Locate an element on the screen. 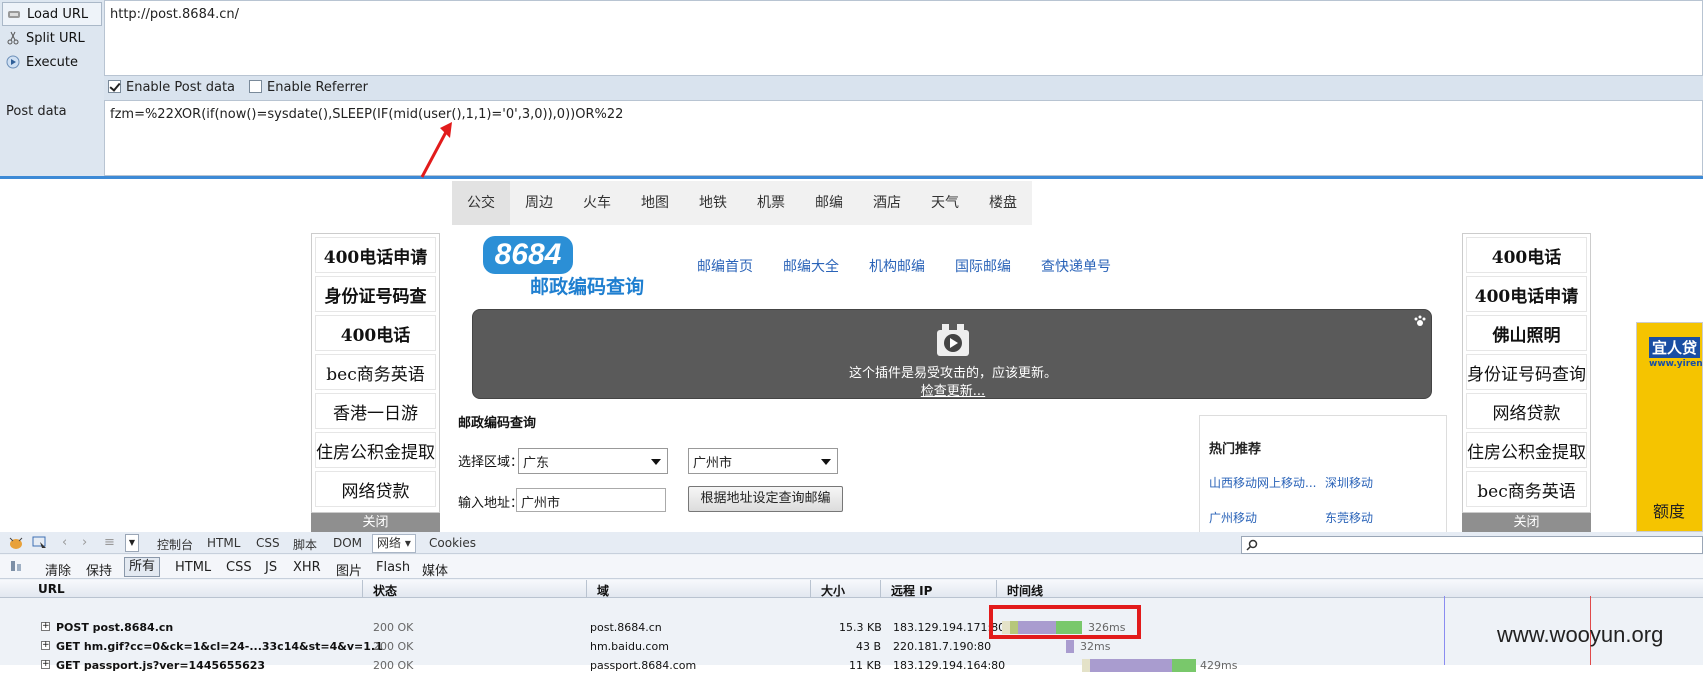  hot-link: 广州移动 is located at coordinates (1233, 517).